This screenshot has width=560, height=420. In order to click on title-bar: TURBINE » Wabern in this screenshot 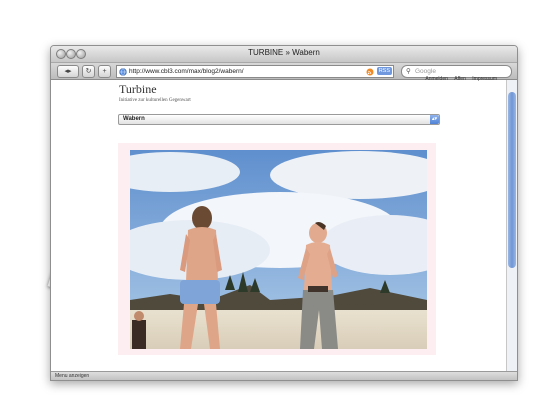, I will do `click(284, 54)`.